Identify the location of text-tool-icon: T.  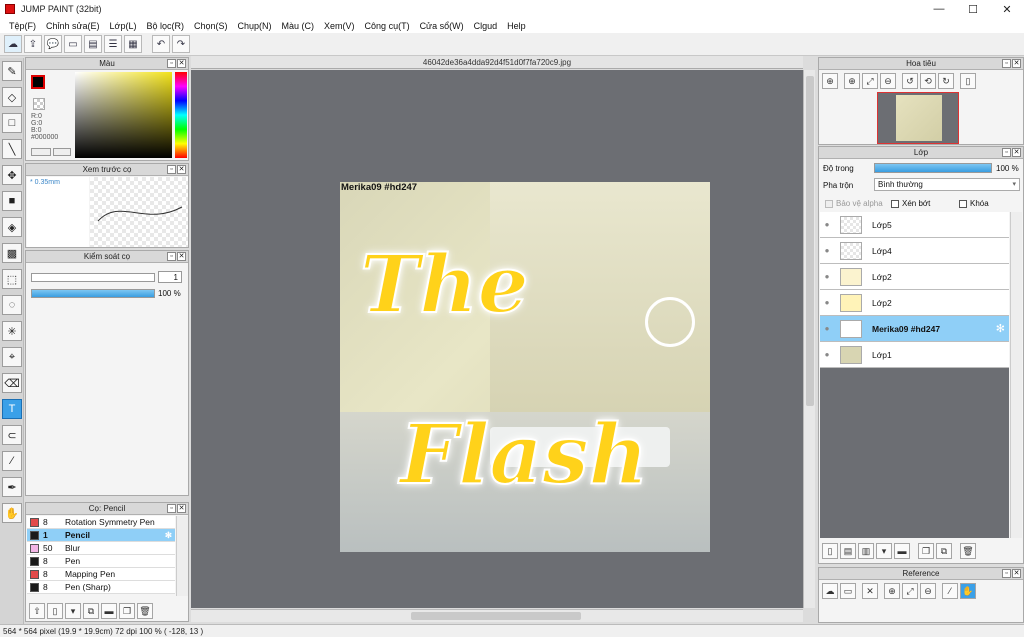
(12, 409).